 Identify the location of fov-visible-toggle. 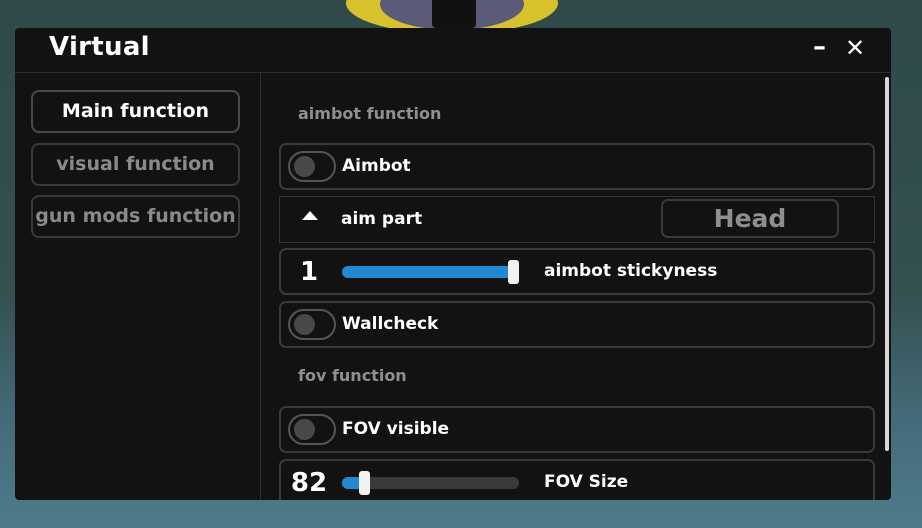
(312, 429).